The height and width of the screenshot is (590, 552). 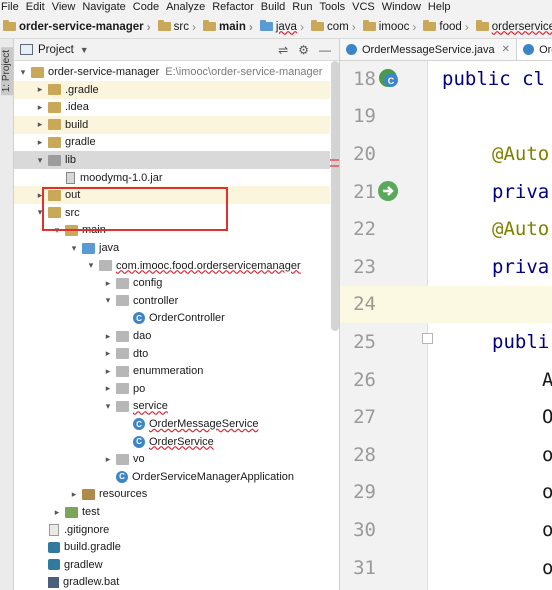 What do you see at coordinates (56, 50) in the screenshot?
I see `project-view-selector: Project` at bounding box center [56, 50].